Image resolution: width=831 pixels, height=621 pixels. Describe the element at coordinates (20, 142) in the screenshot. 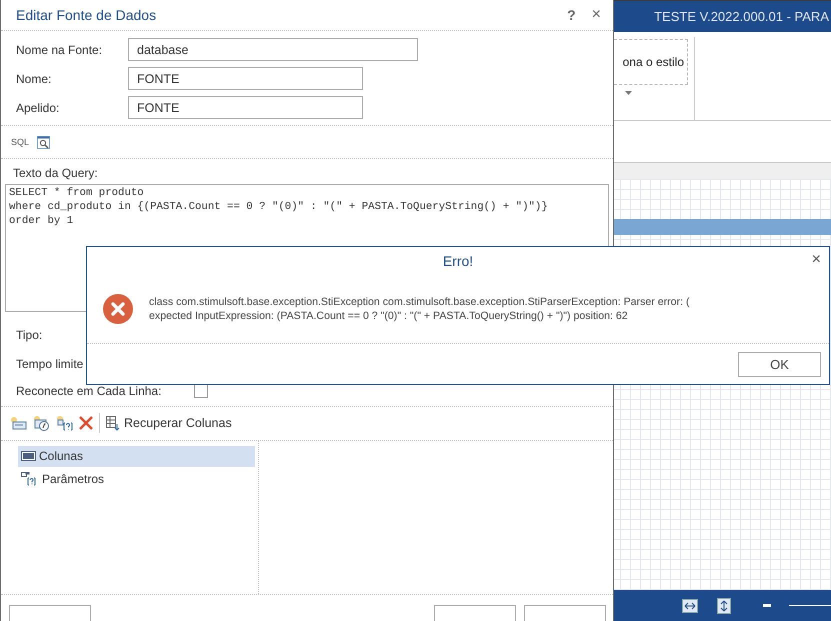

I see `sql-label: SQL` at that location.